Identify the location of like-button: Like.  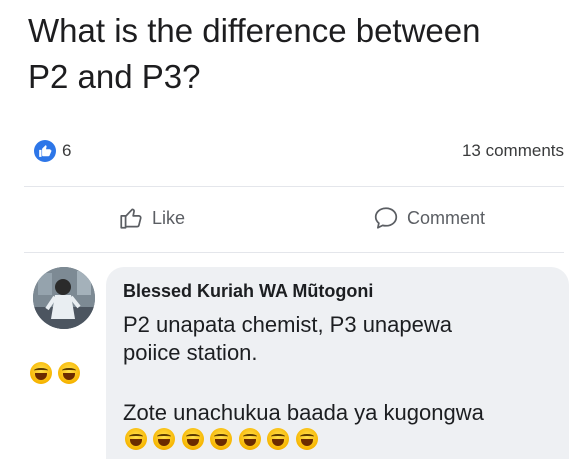
(151, 218).